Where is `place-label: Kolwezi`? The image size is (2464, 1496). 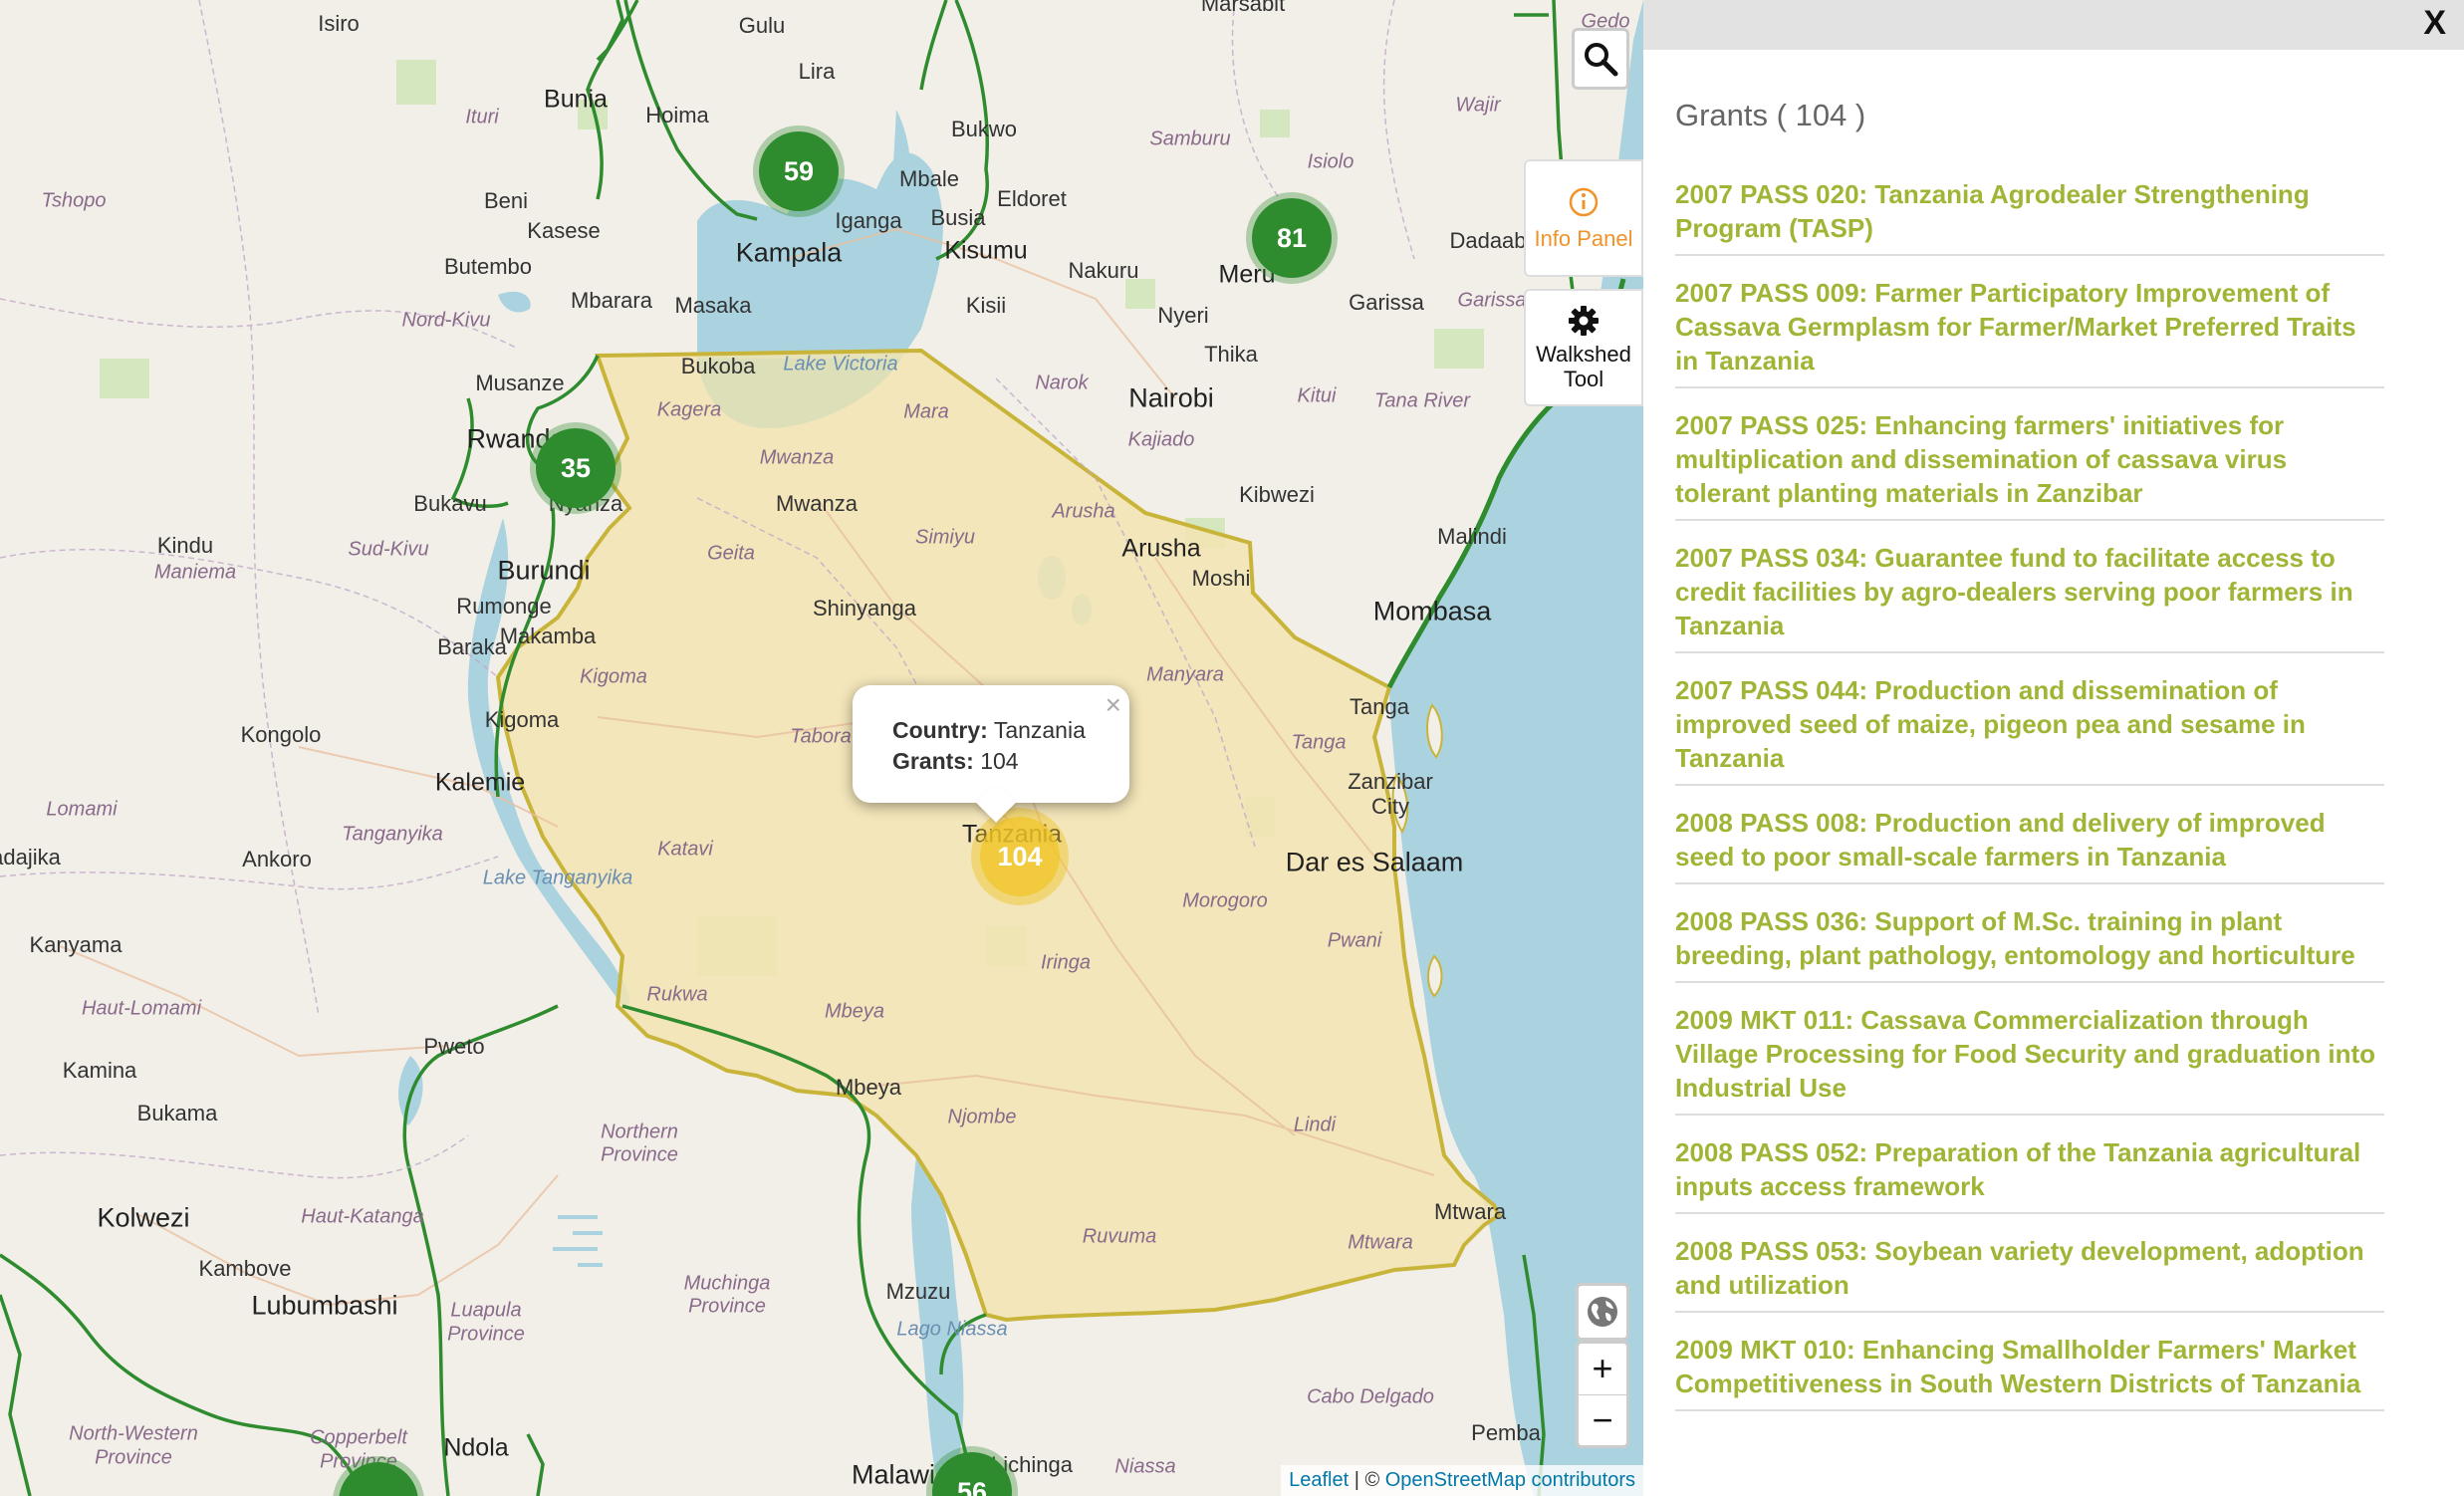 place-label: Kolwezi is located at coordinates (143, 1217).